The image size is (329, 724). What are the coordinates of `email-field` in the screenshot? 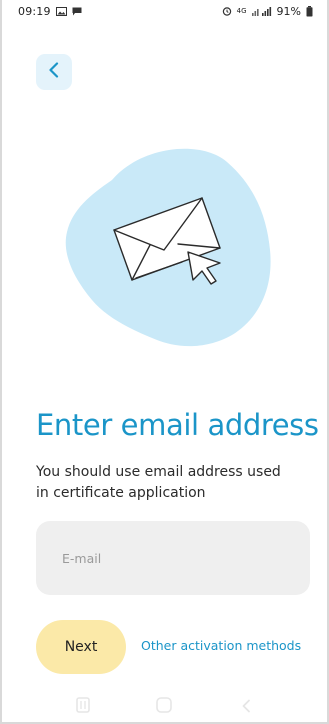 It's located at (173, 558).